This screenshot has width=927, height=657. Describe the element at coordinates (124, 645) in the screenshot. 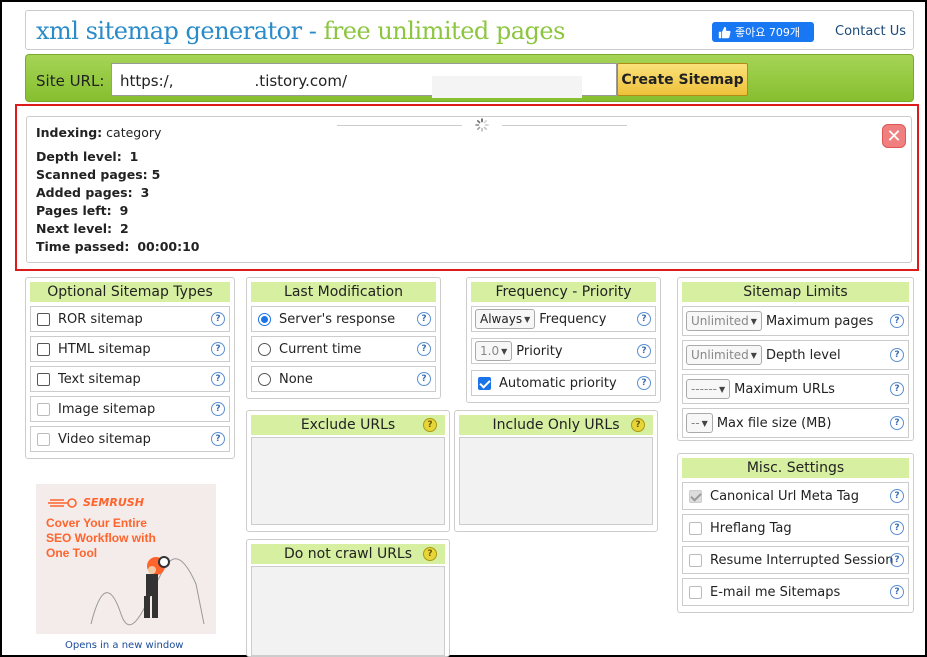

I see `ad-new-window-link: Opens in a new window` at that location.